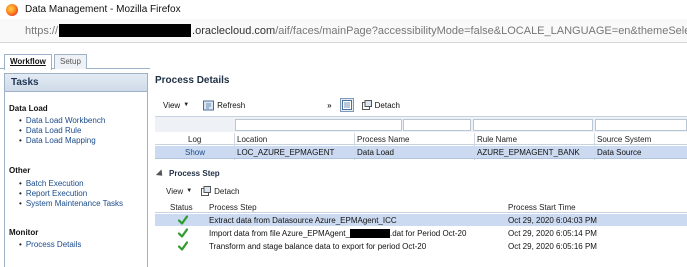  What do you see at coordinates (71, 204) in the screenshot?
I see `task-system-maintenance: System Maintenance Tasks` at bounding box center [71, 204].